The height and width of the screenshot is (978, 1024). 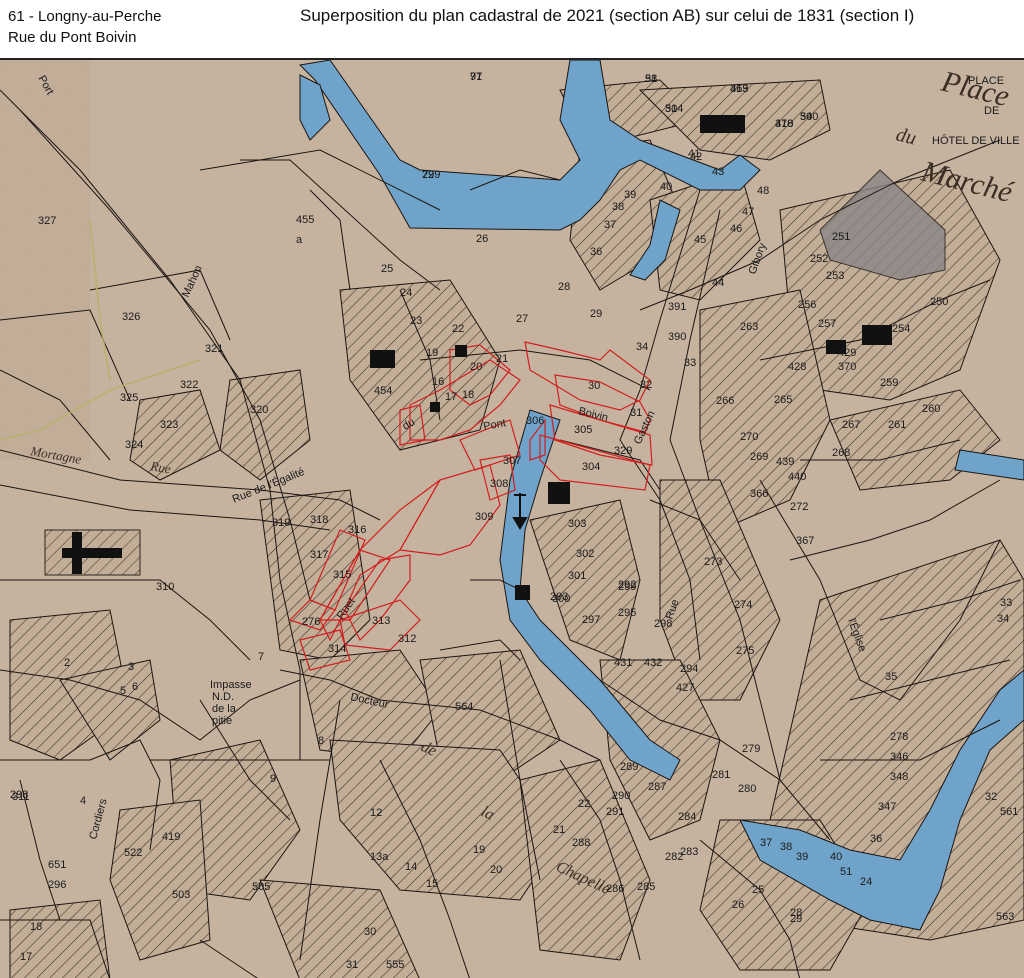 I want to click on parcel-number-label: 326, so click(x=131, y=317).